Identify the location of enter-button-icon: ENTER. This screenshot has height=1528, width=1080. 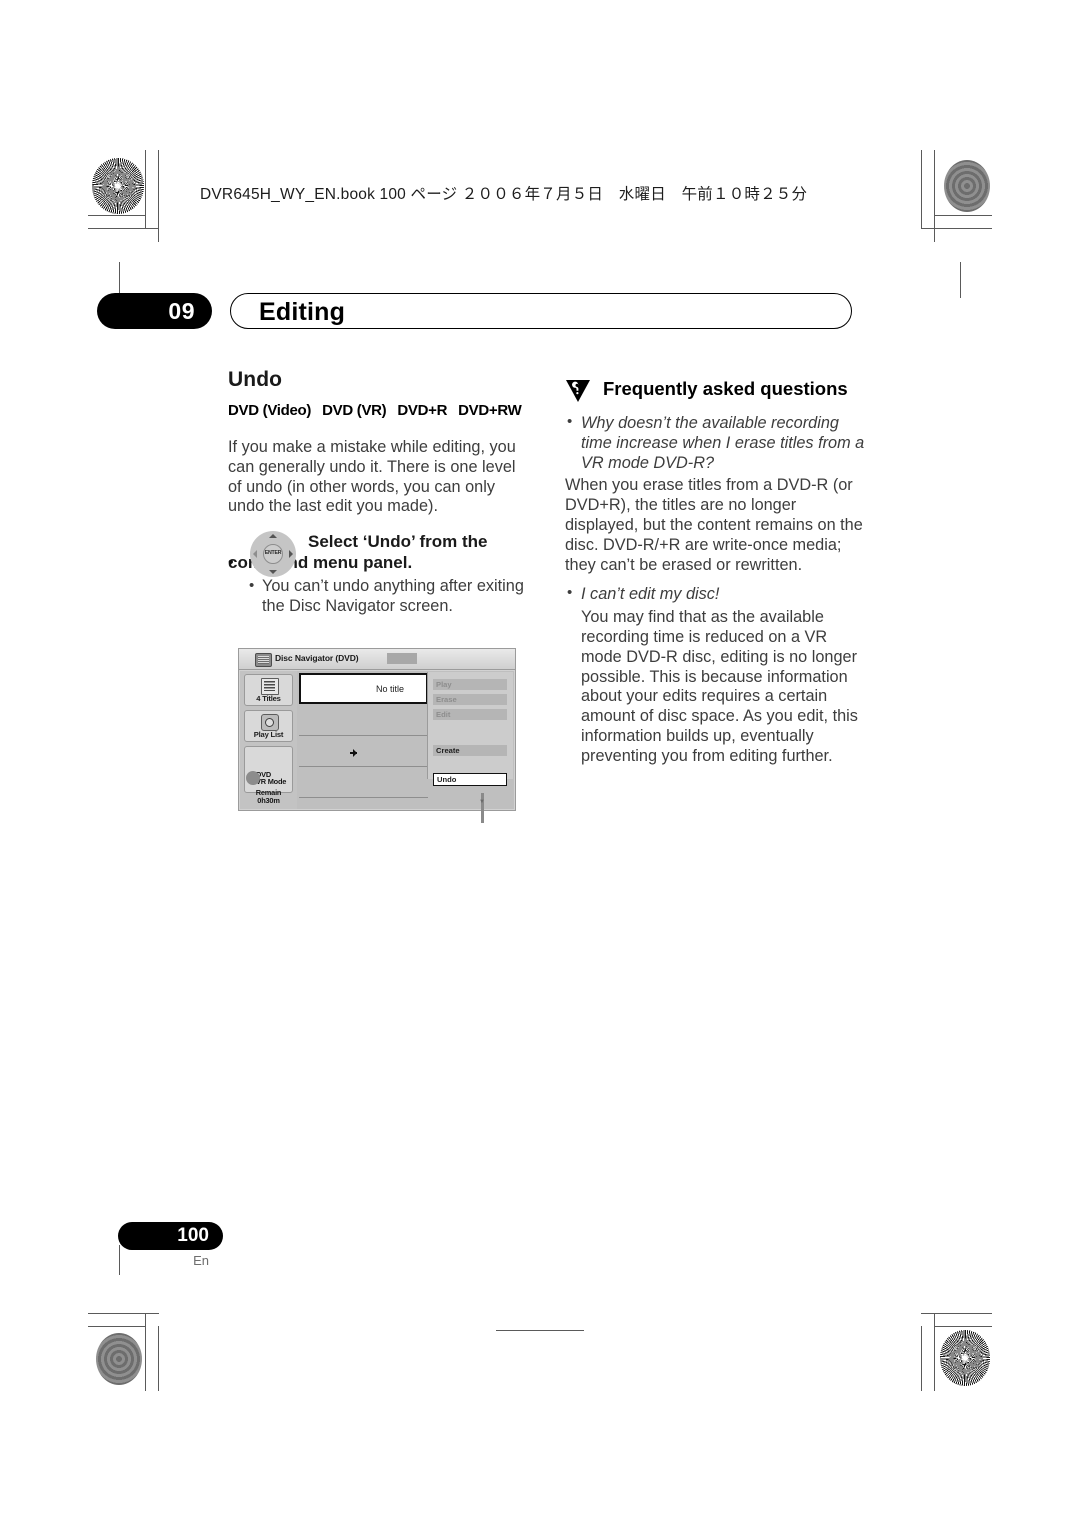
(273, 554).